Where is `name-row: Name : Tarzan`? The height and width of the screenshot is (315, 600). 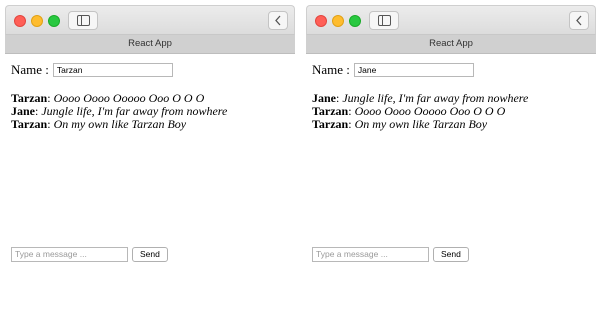
name-row: Name : Tarzan is located at coordinates (150, 70).